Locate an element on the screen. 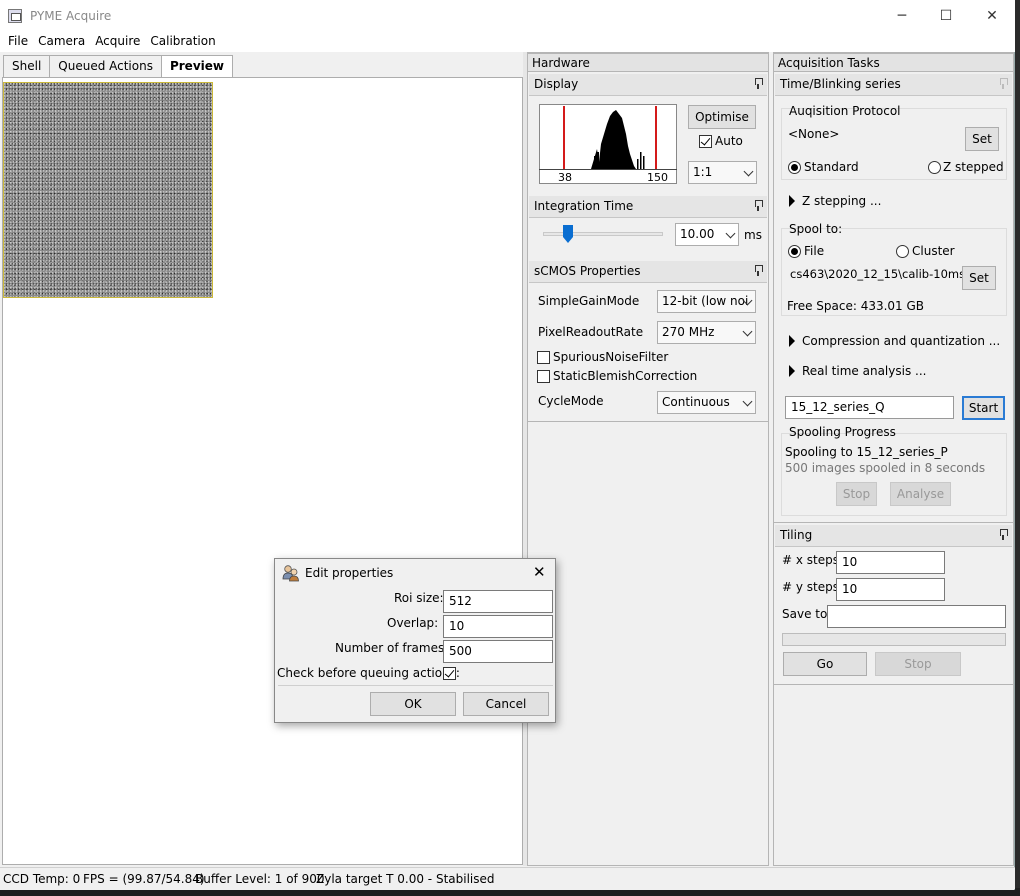 The image size is (1020, 896). close-button: ✕ is located at coordinates (992, 16).